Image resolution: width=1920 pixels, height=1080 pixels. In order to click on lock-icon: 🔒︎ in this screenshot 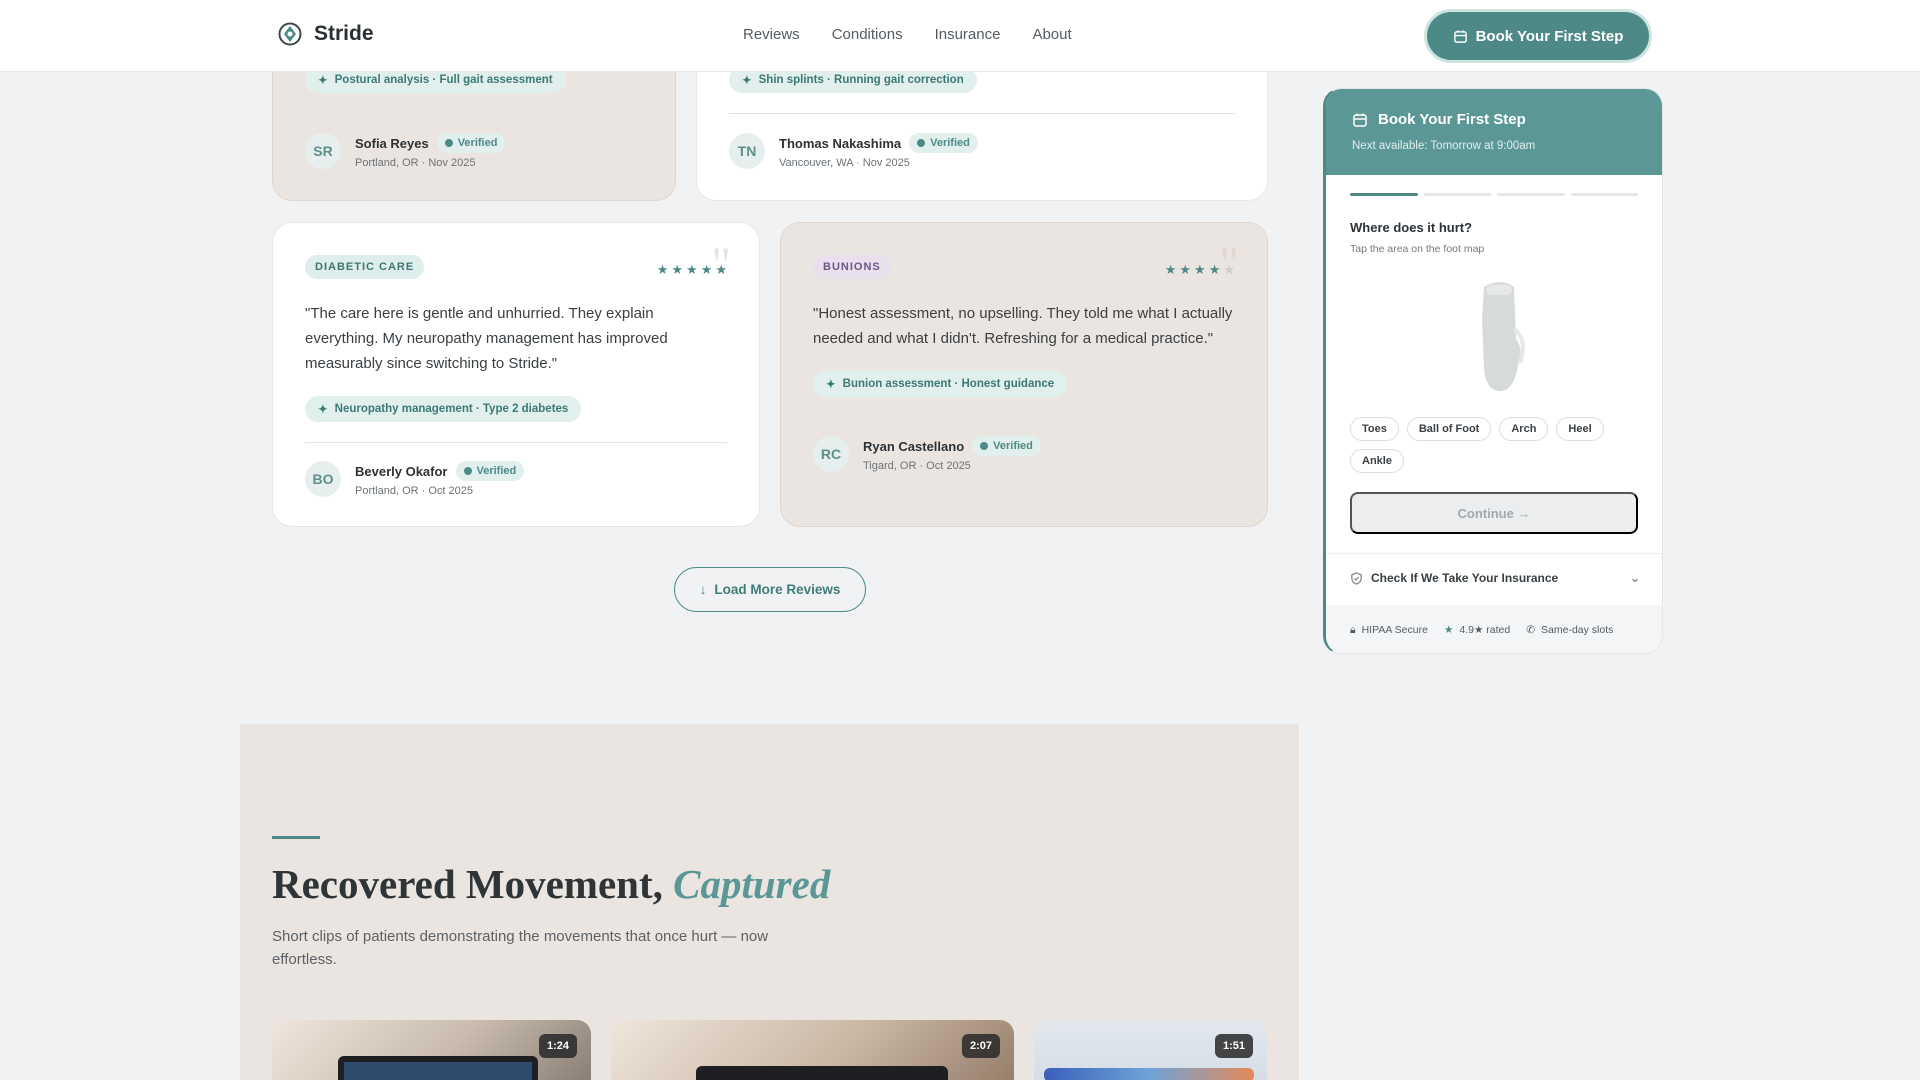, I will do `click(1353, 629)`.